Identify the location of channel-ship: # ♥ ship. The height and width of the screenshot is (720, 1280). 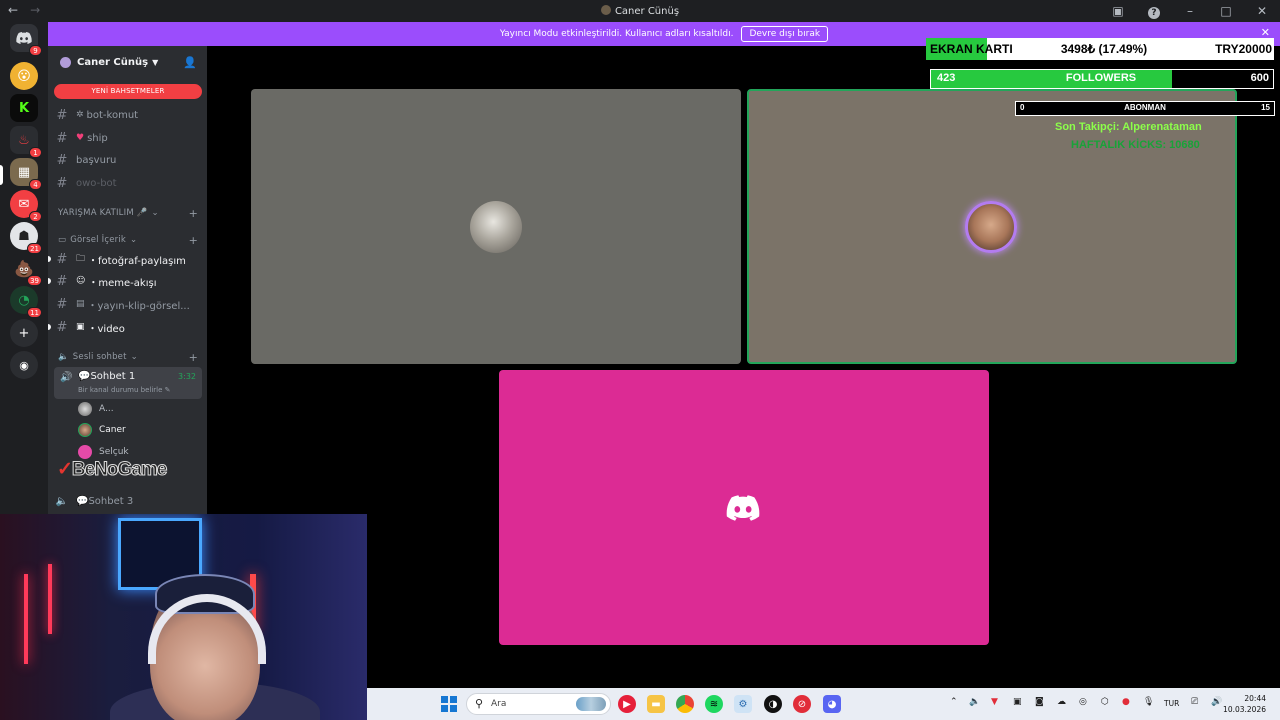
(128, 138).